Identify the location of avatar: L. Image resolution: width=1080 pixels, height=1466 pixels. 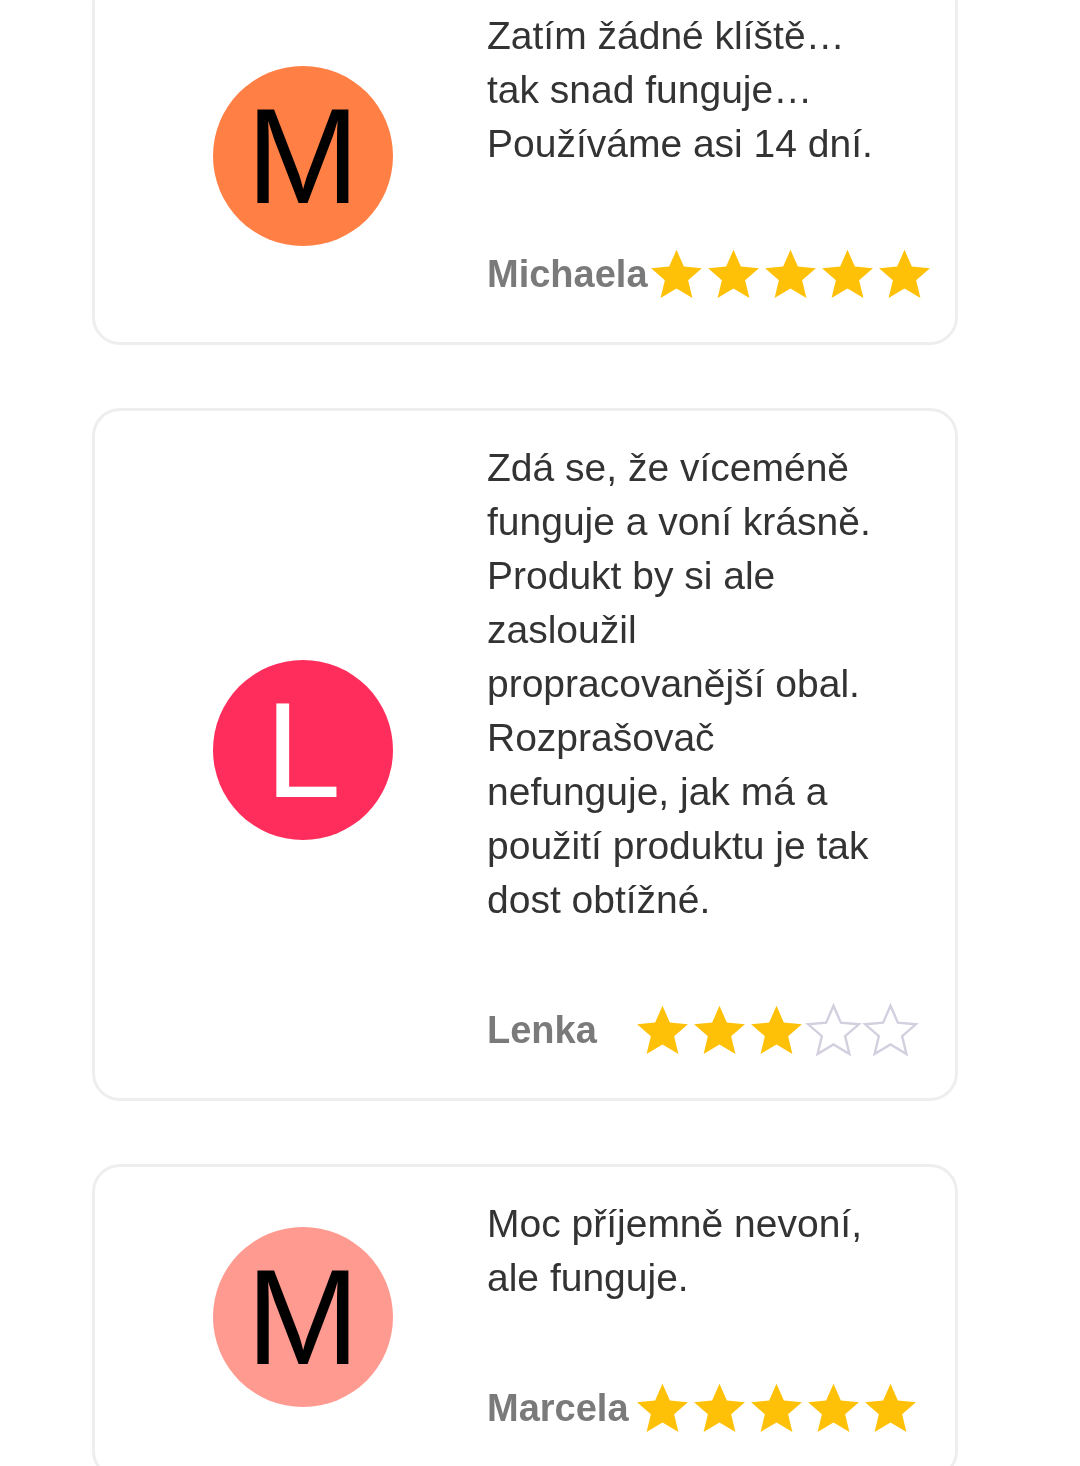
(303, 749).